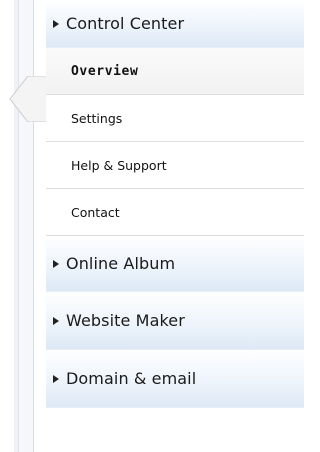 The image size is (320, 452). Describe the element at coordinates (105, 71) in the screenshot. I see `submenu-item-label: Overview` at that location.